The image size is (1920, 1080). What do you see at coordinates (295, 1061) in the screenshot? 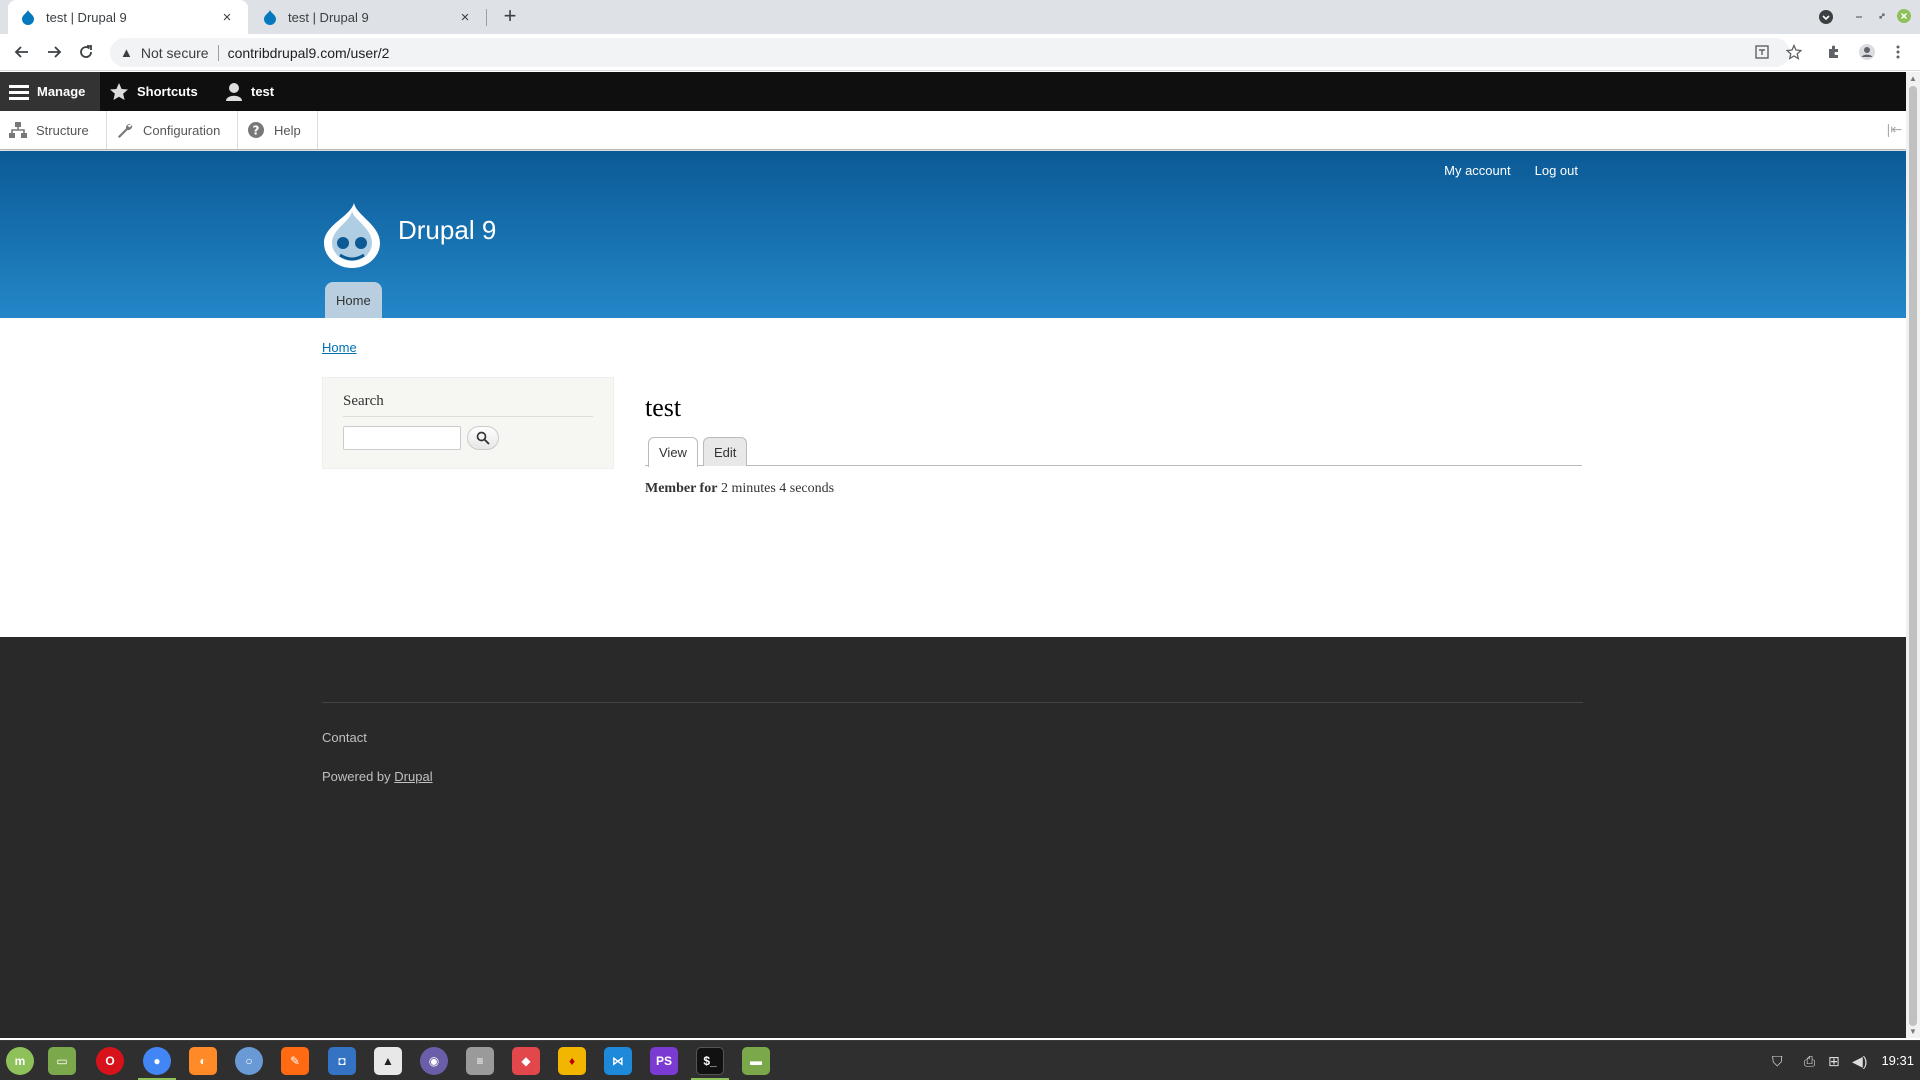
I see `sublime-icon: ✎` at bounding box center [295, 1061].